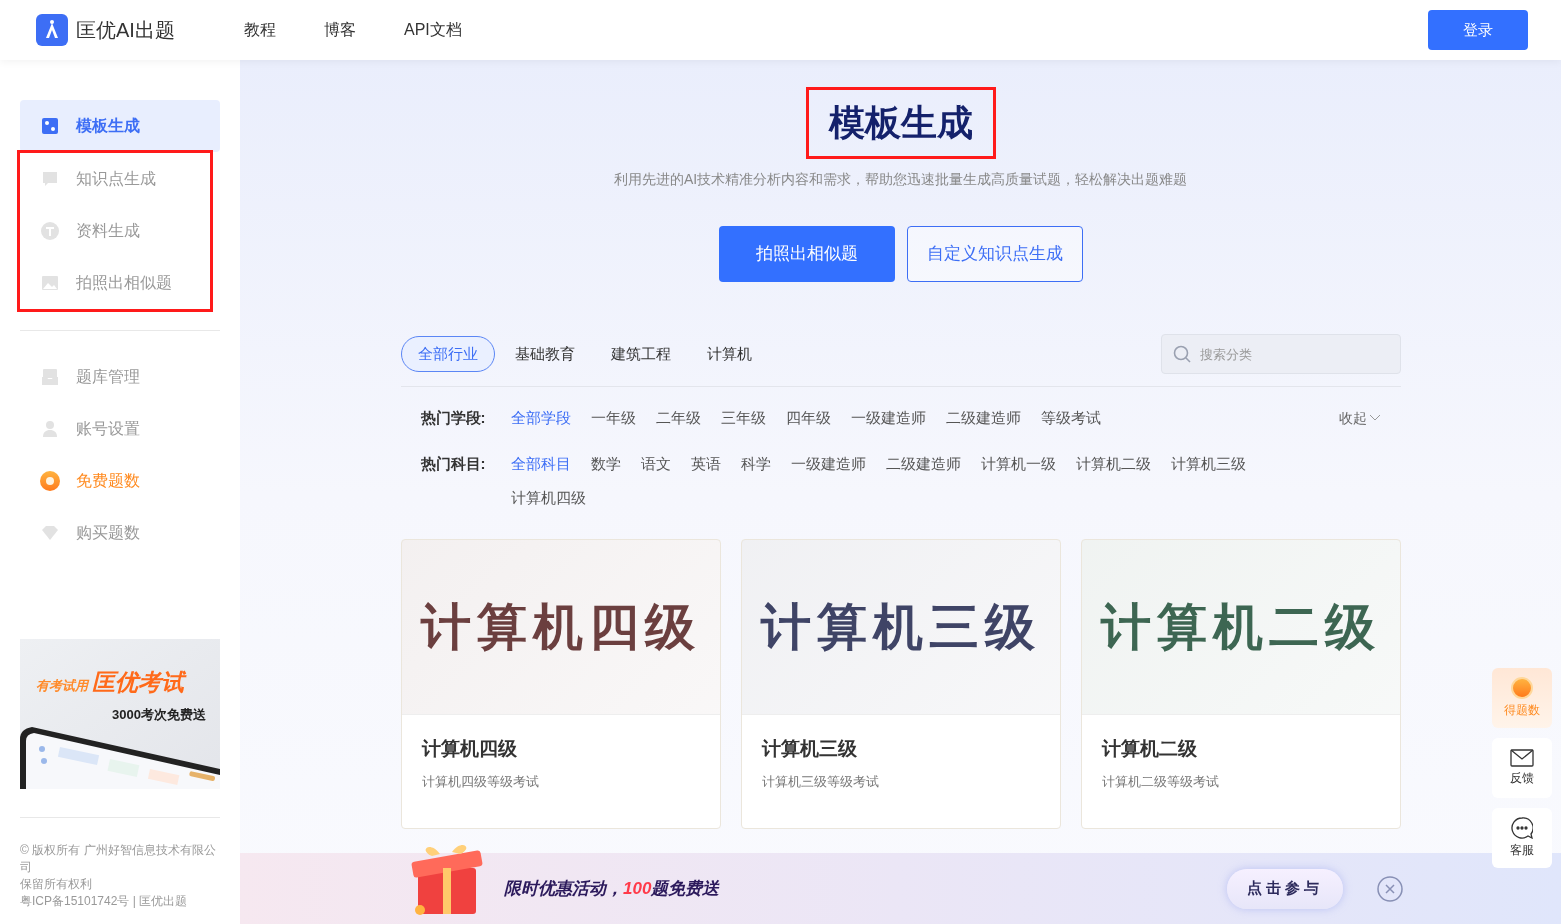  Describe the element at coordinates (1374, 418) in the screenshot. I see `chevron-down-icon` at that location.